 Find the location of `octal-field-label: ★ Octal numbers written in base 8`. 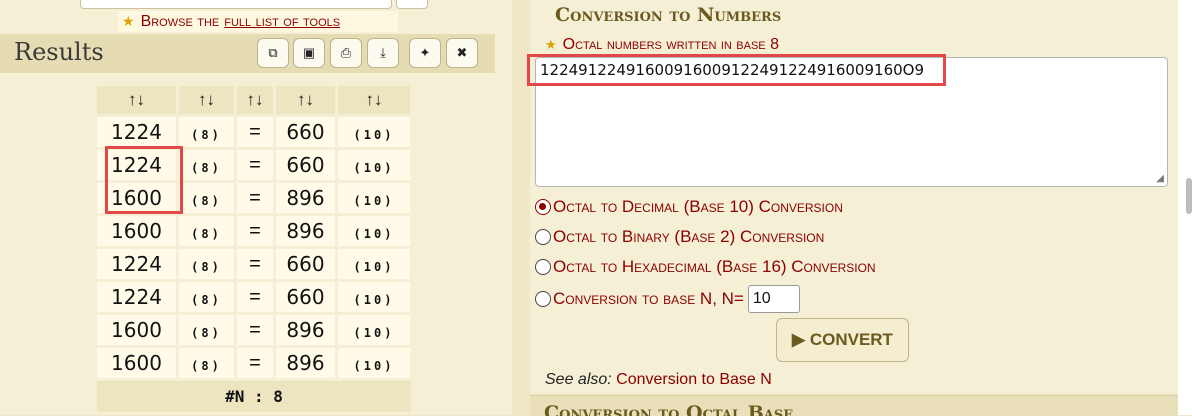

octal-field-label: ★ Octal numbers written in base 8 is located at coordinates (662, 45).